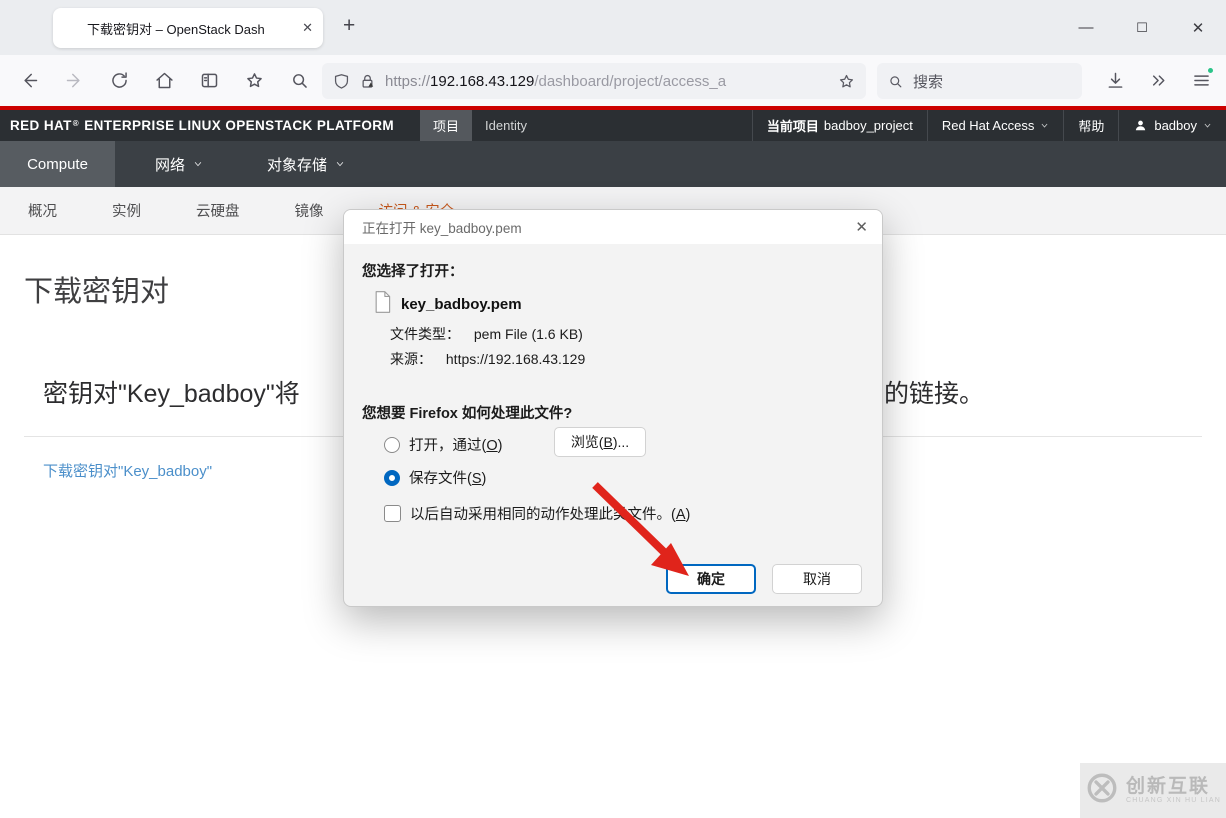 The image size is (1226, 818). I want to click on subnav-object-store: 对象存储, so click(306, 164).